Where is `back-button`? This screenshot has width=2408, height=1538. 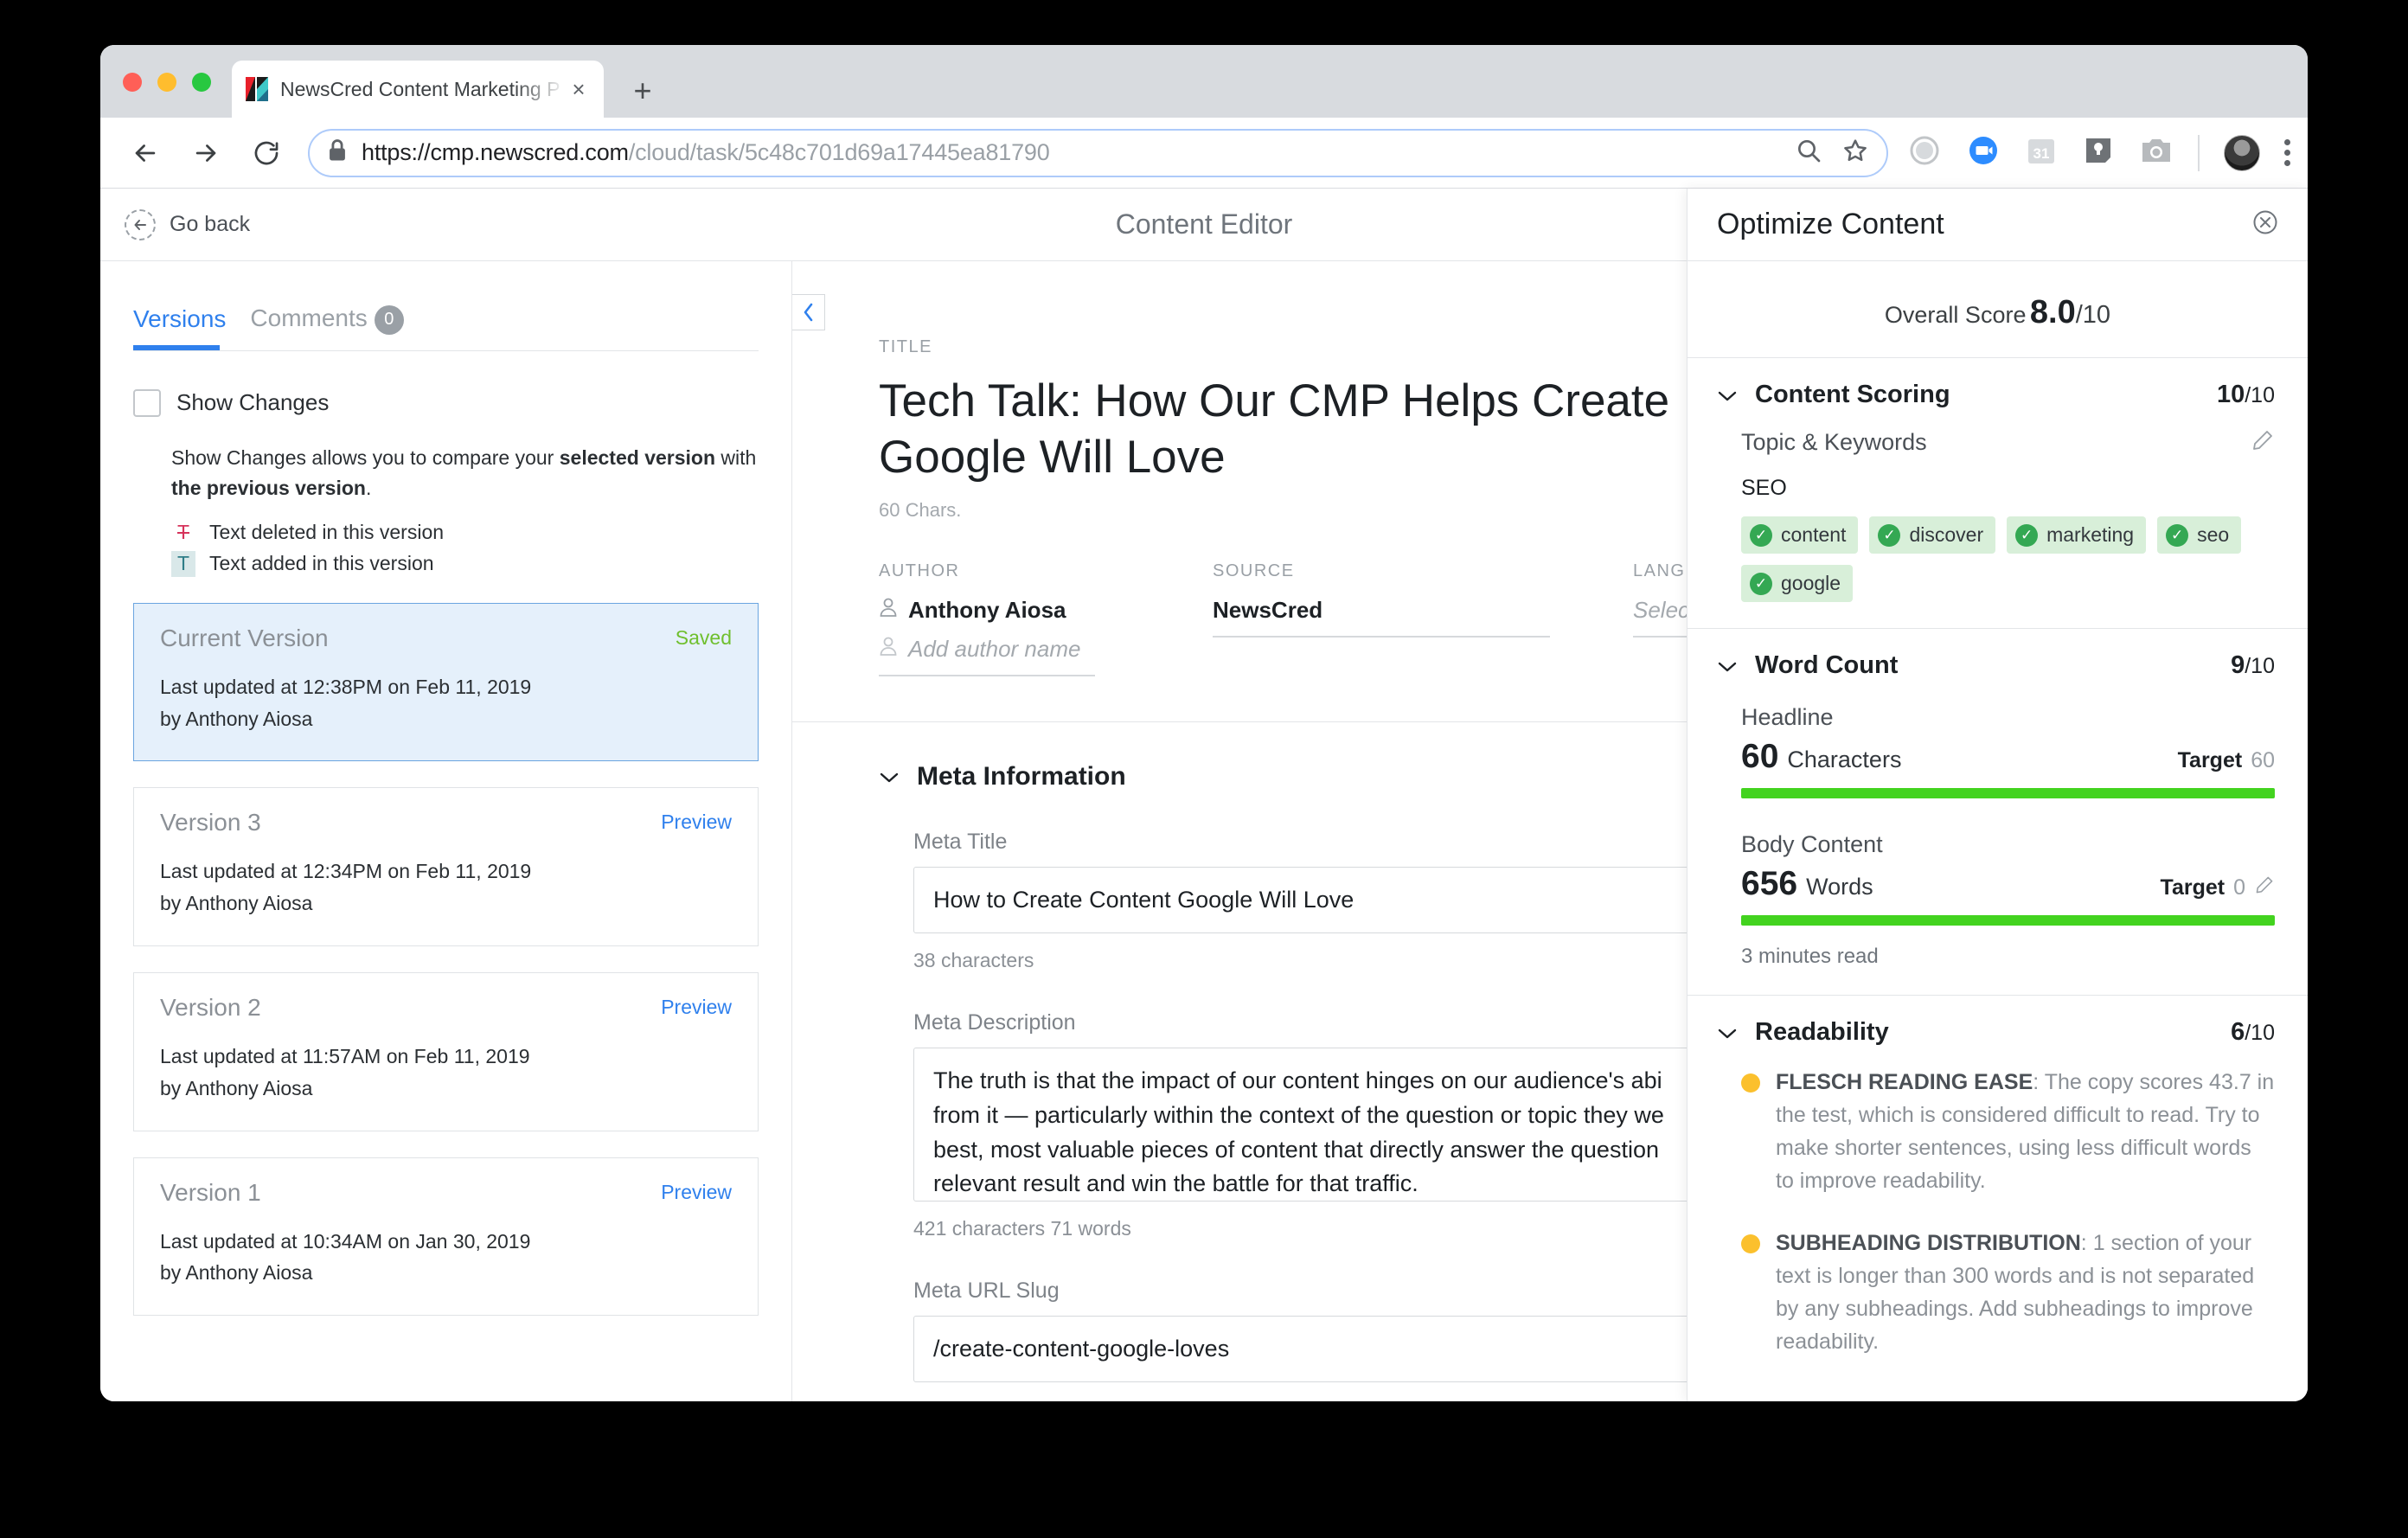
back-button is located at coordinates (145, 154).